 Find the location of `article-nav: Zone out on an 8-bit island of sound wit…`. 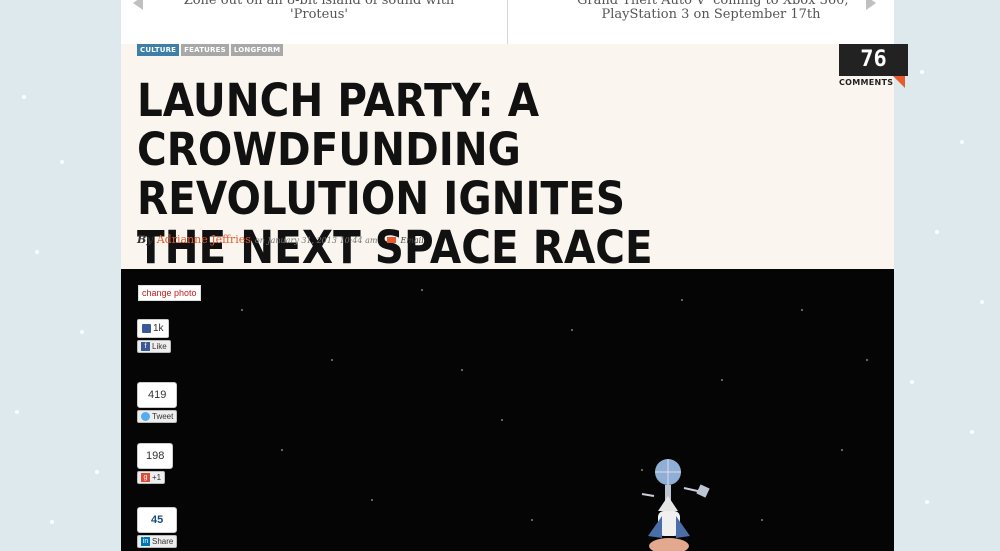

article-nav: Zone out on an 8-bit island of sound wit… is located at coordinates (507, 22).